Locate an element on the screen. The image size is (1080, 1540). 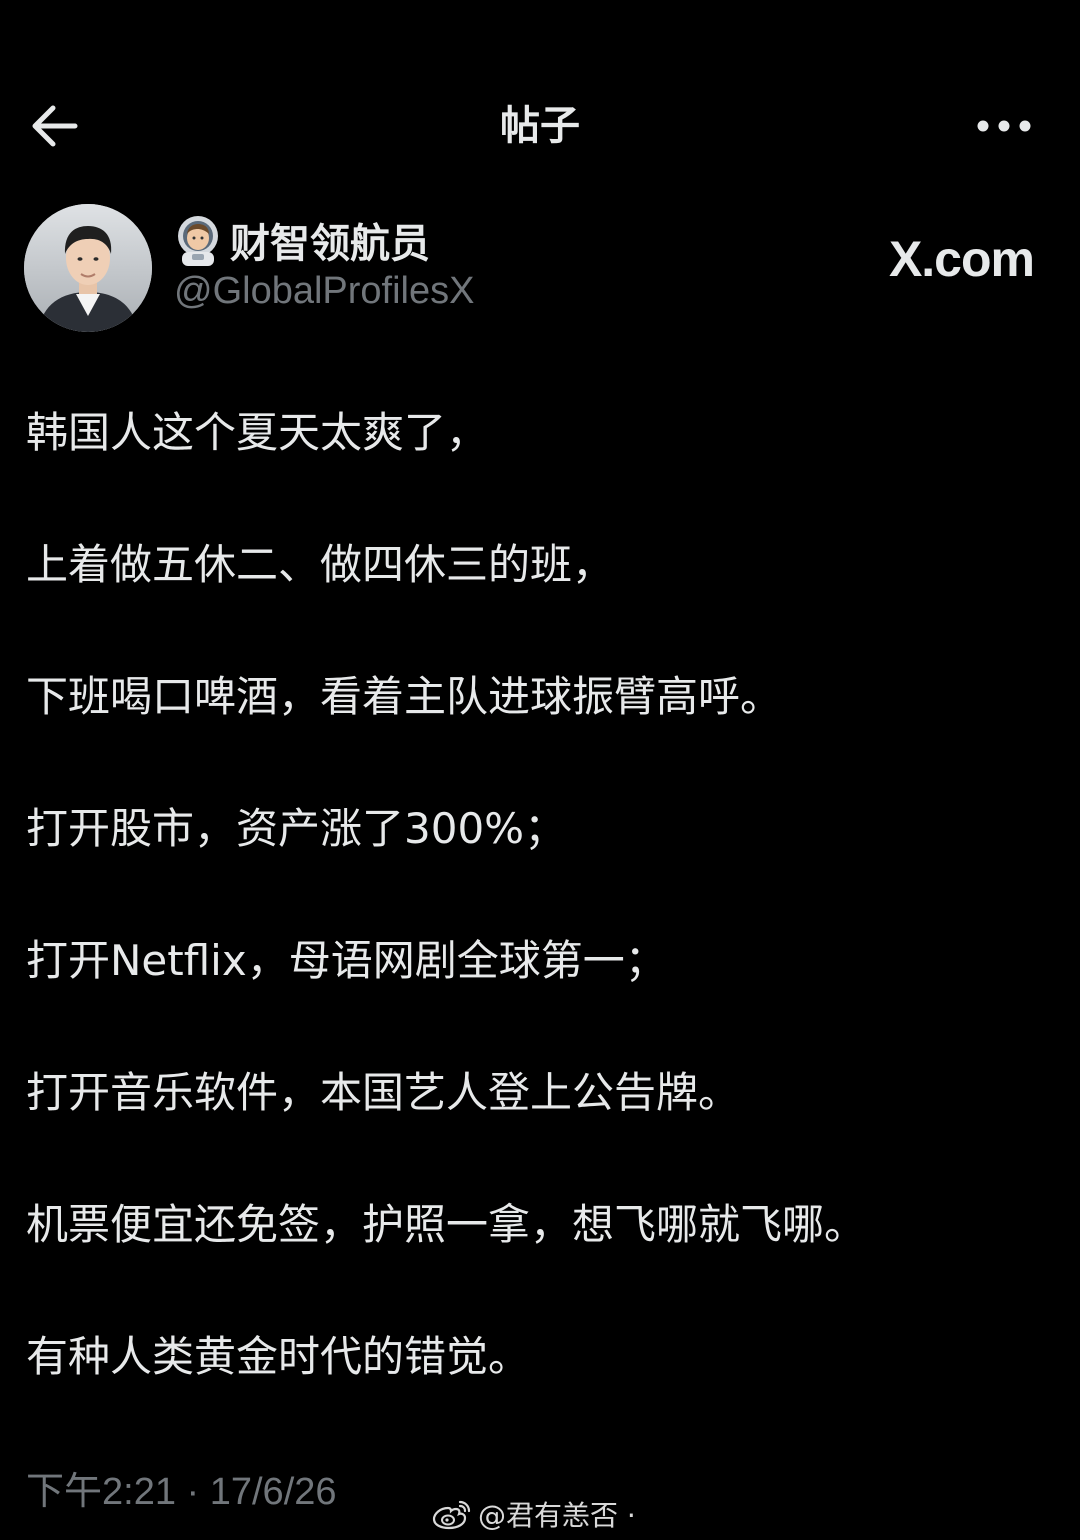
watermark-text: @君有恙否 · is located at coordinates (557, 1515).